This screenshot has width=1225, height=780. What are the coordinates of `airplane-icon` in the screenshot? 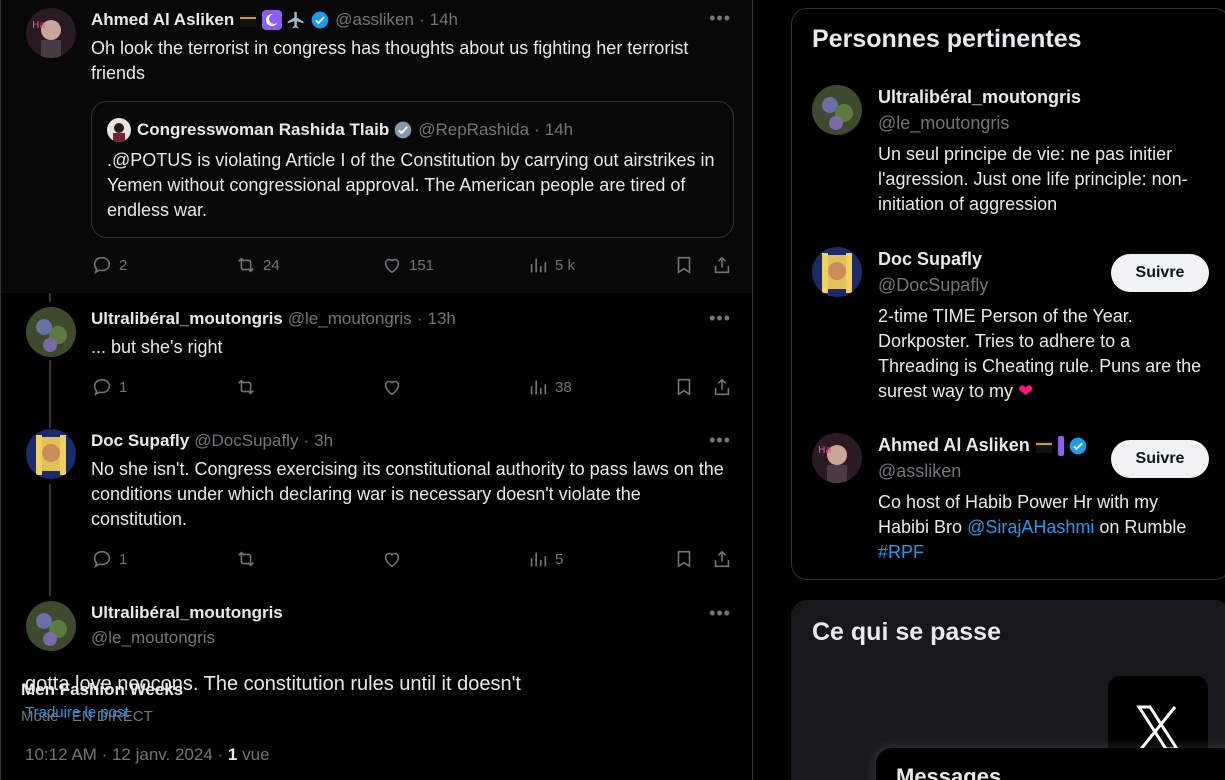 It's located at (296, 20).